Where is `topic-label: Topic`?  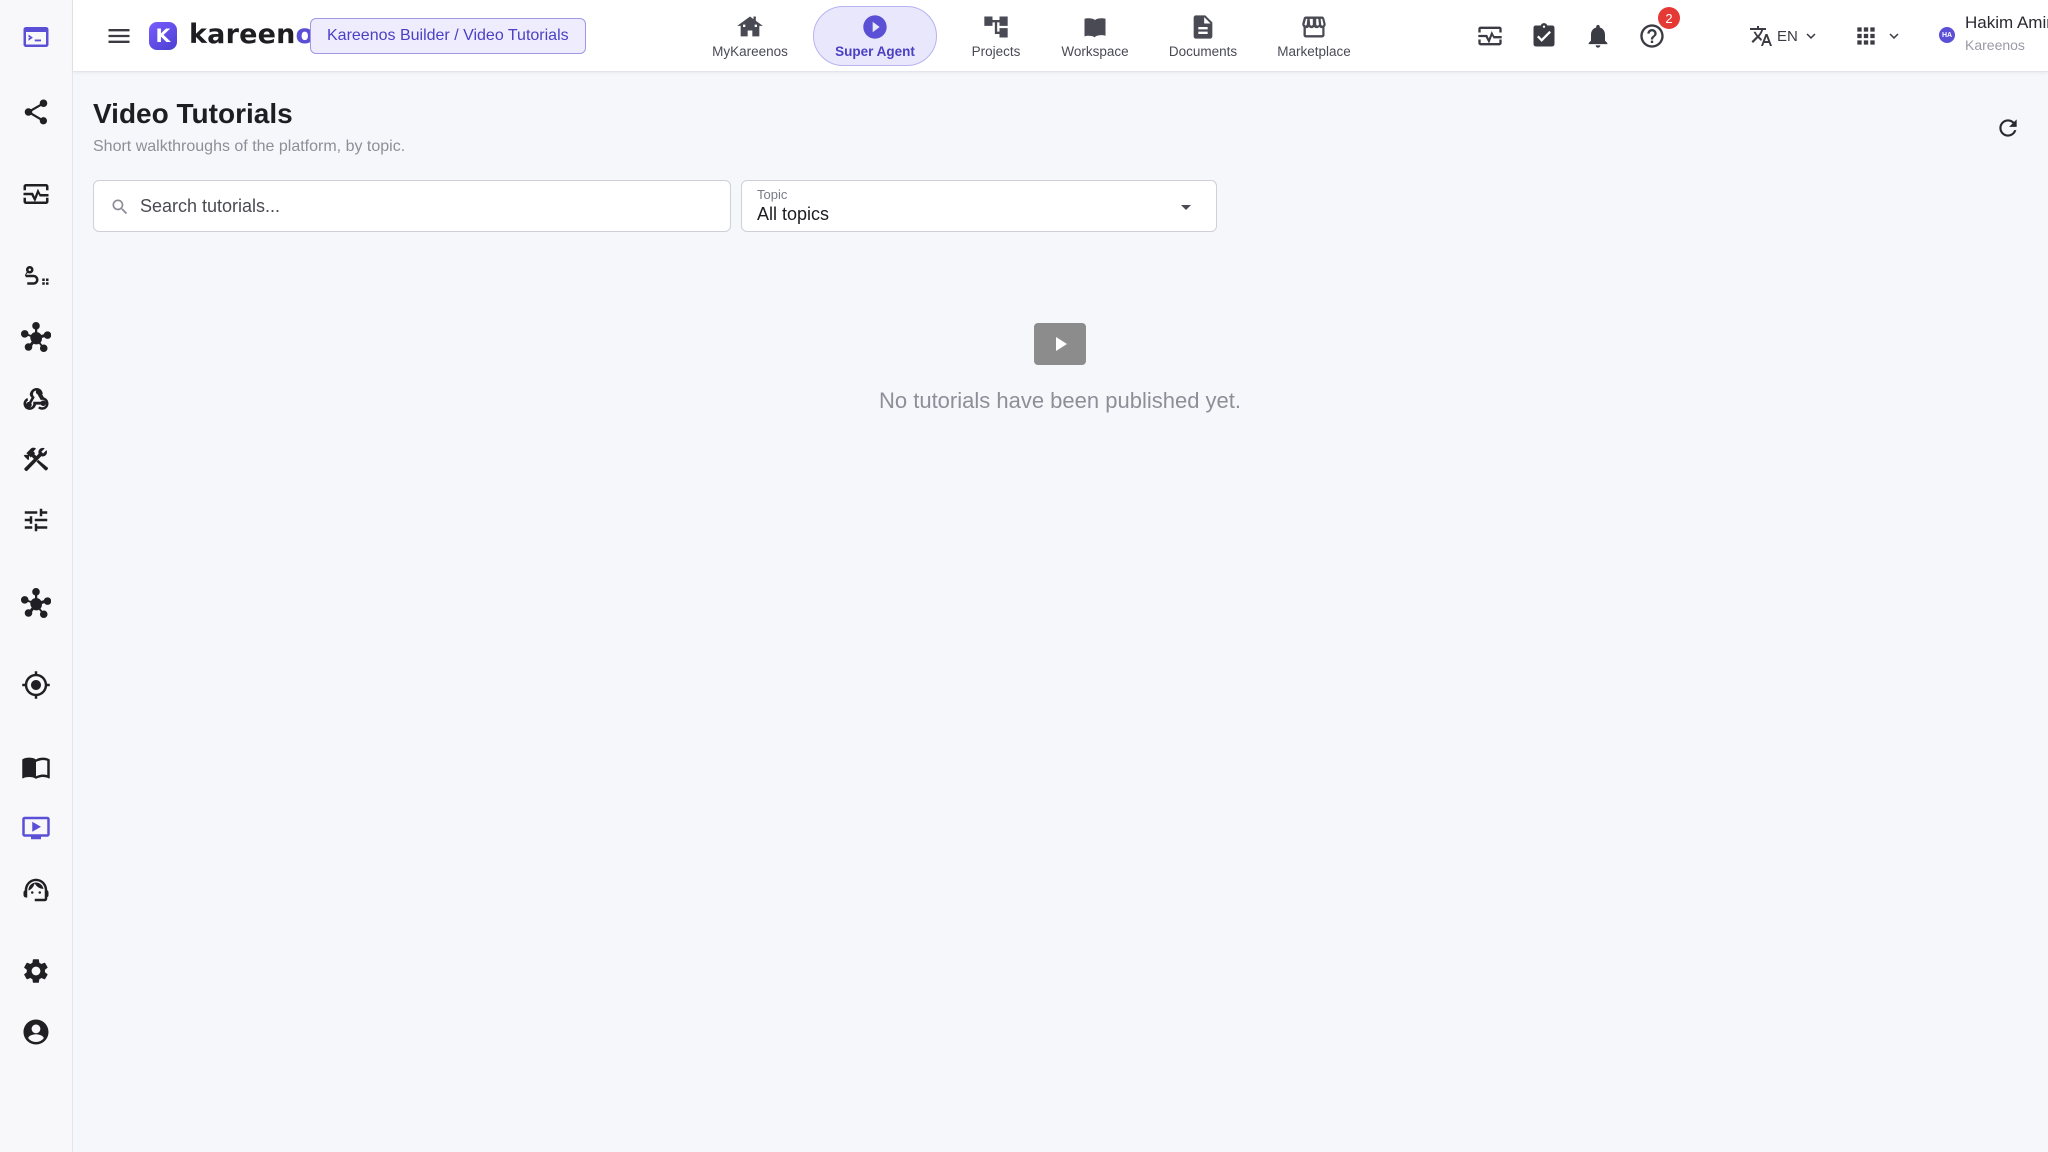
topic-label: Topic is located at coordinates (772, 194).